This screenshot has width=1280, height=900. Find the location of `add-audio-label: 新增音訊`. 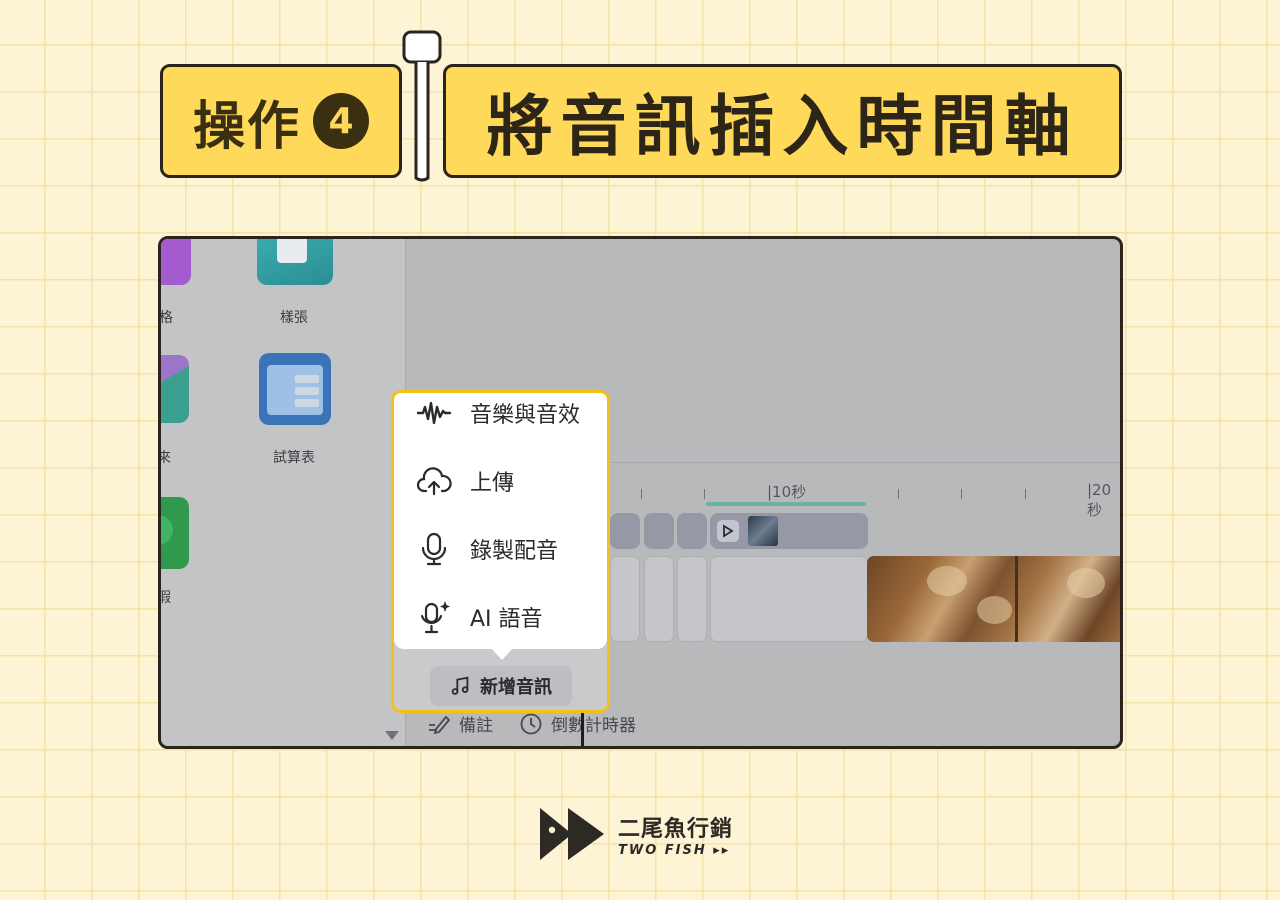

add-audio-label: 新增音訊 is located at coordinates (516, 687).